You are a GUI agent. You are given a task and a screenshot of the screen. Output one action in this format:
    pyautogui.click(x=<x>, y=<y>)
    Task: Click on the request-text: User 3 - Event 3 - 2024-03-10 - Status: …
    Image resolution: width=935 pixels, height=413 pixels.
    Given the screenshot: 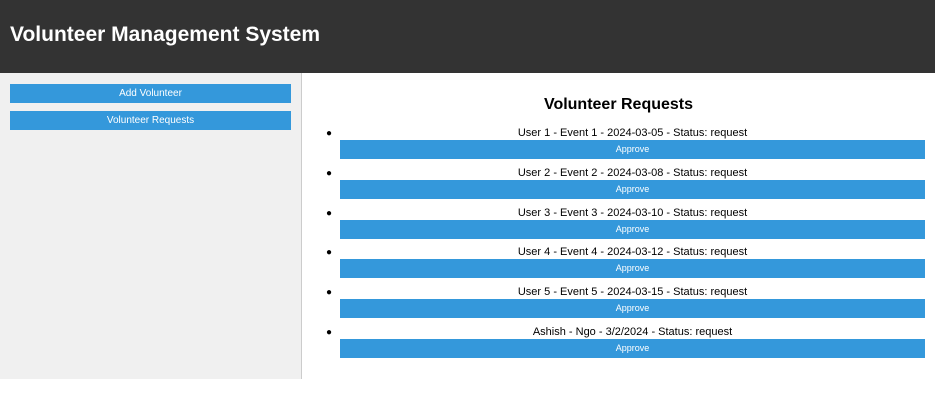 What is the action you would take?
    pyautogui.click(x=632, y=213)
    